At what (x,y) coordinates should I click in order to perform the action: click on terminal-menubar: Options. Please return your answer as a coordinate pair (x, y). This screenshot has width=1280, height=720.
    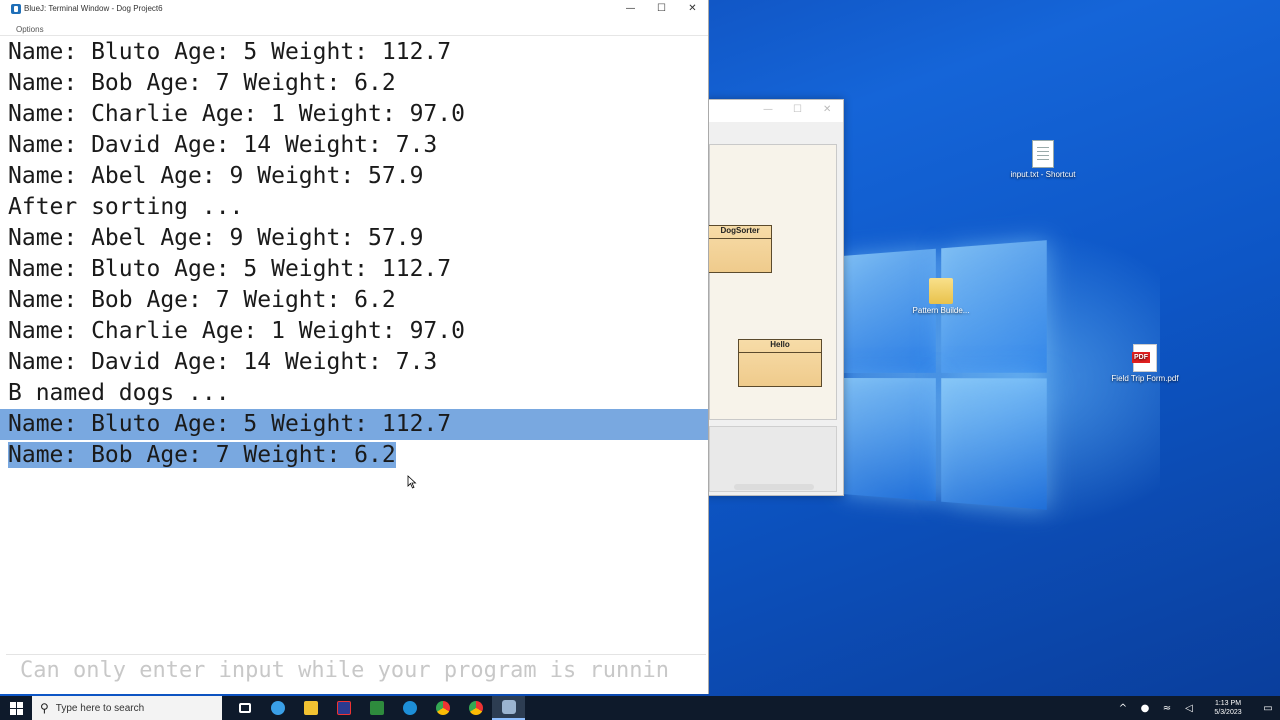
    Looking at the image, I should click on (354, 26).